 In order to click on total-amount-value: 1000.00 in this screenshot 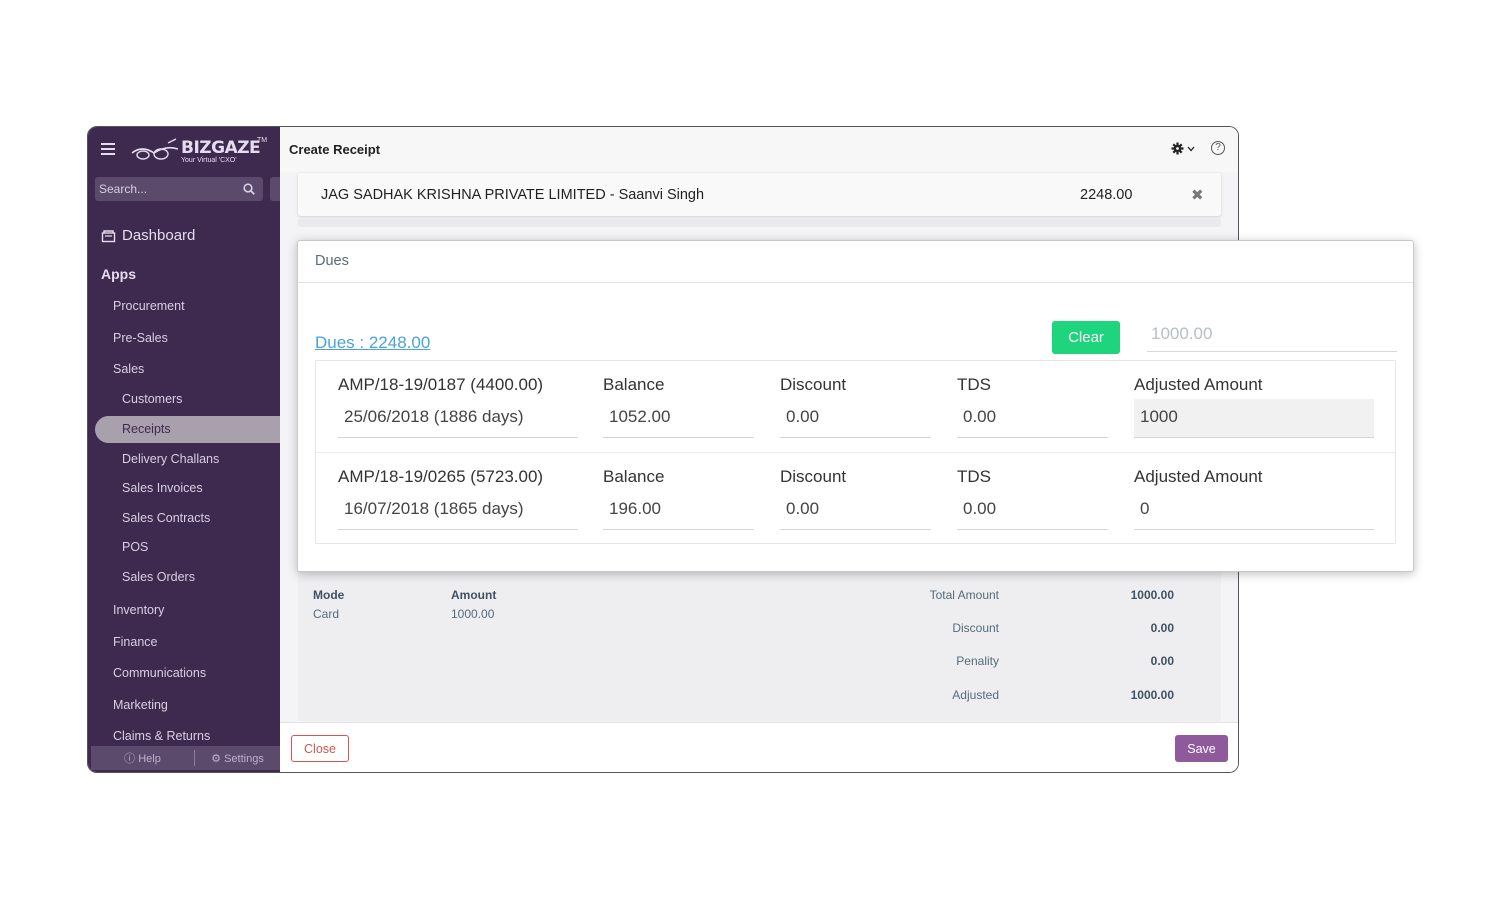, I will do `click(1152, 595)`.